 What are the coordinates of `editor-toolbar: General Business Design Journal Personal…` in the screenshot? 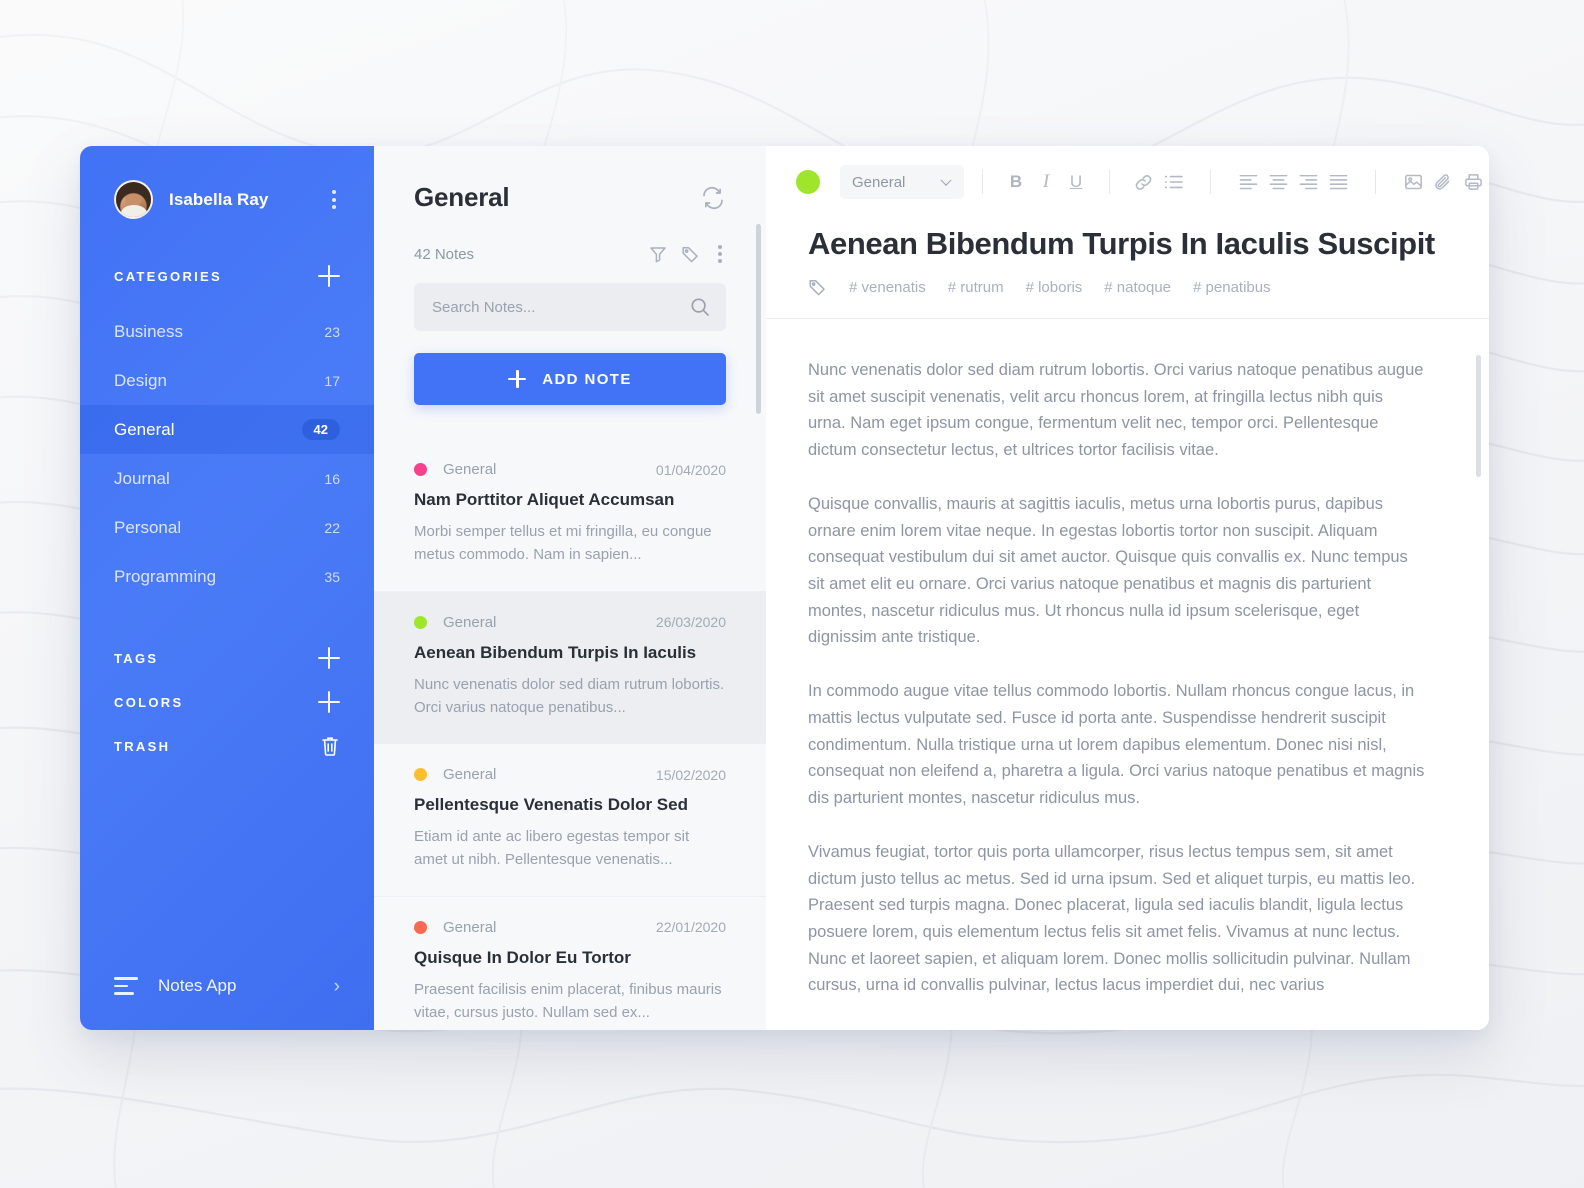 It's located at (1127, 182).